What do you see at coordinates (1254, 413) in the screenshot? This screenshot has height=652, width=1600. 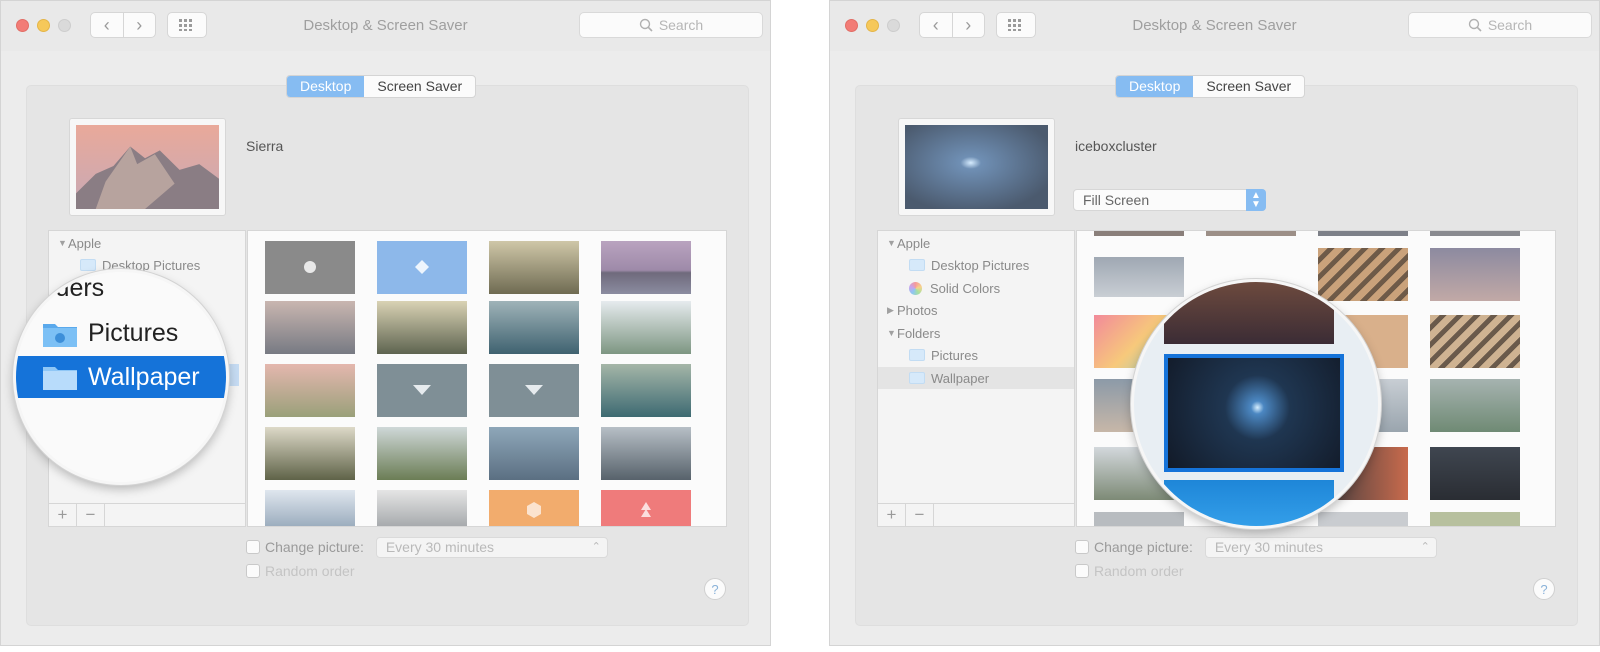 I see `magnified-thumbnail-selected` at bounding box center [1254, 413].